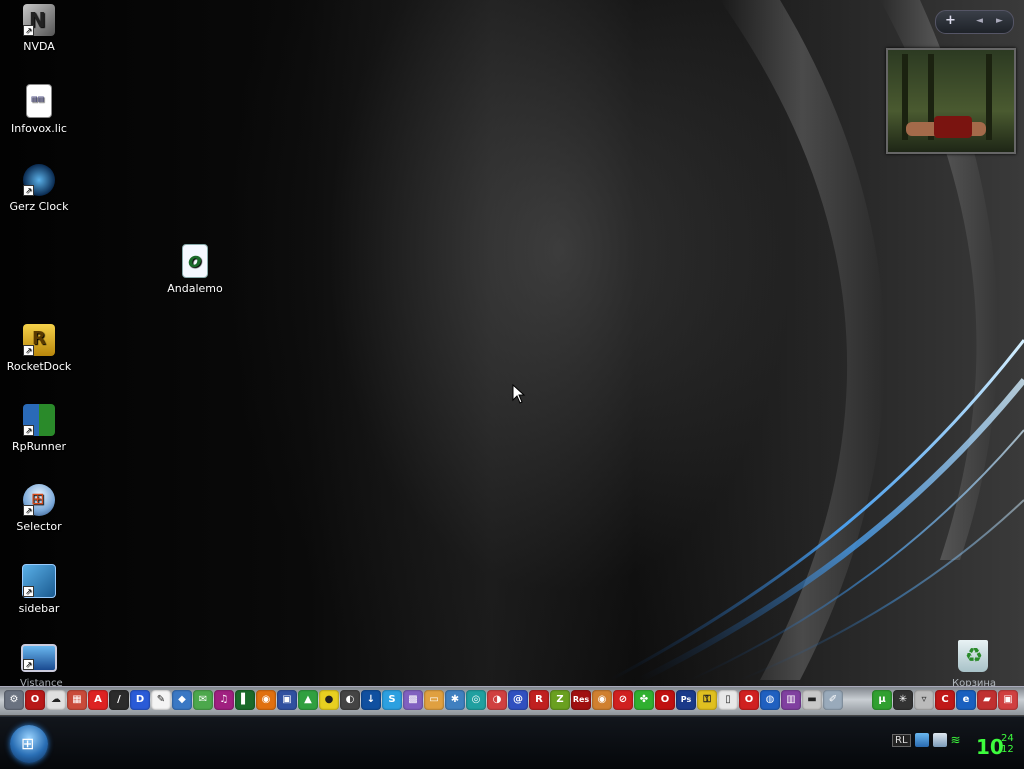 The height and width of the screenshot is (769, 1024). What do you see at coordinates (392, 700) in the screenshot?
I see `skype-icon: S` at bounding box center [392, 700].